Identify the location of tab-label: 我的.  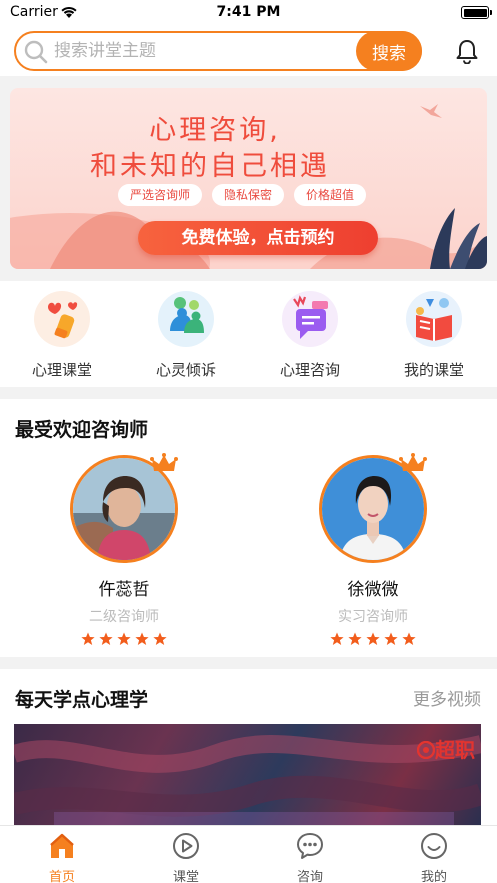
(433, 876).